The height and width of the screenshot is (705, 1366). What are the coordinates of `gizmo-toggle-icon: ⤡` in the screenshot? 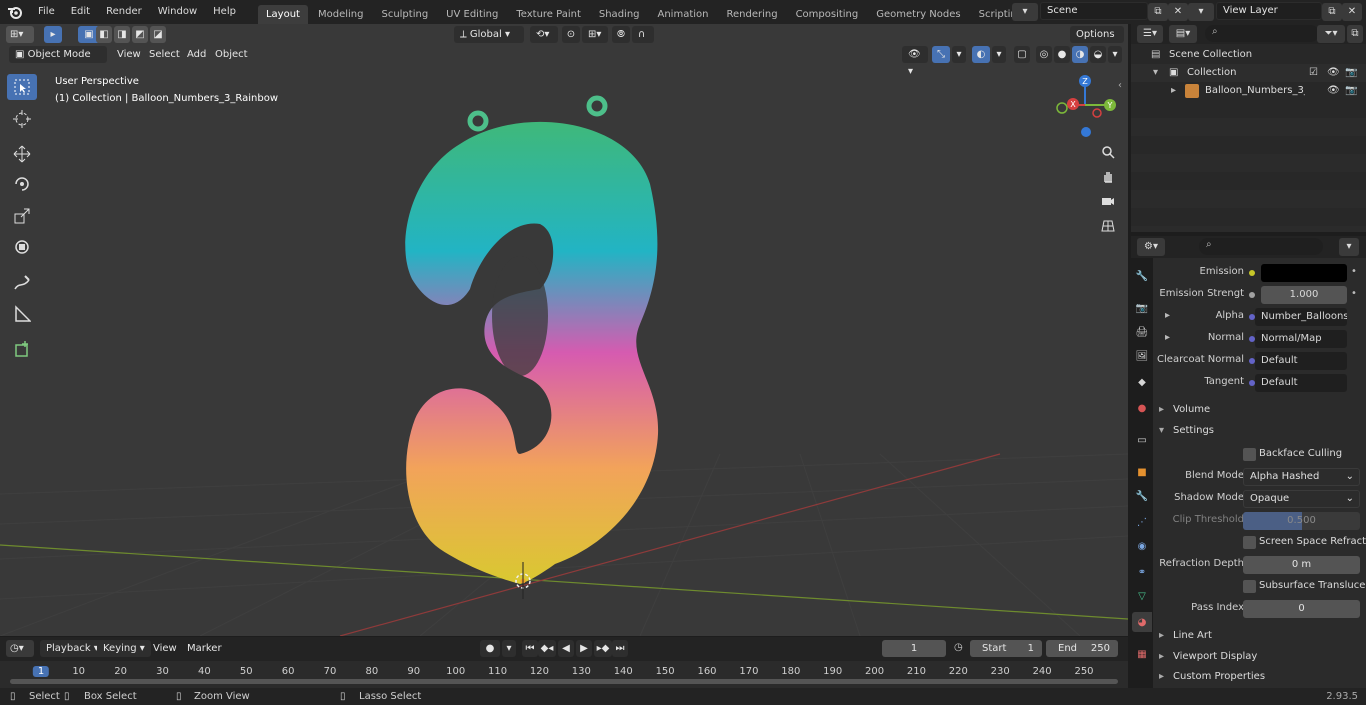 It's located at (941, 54).